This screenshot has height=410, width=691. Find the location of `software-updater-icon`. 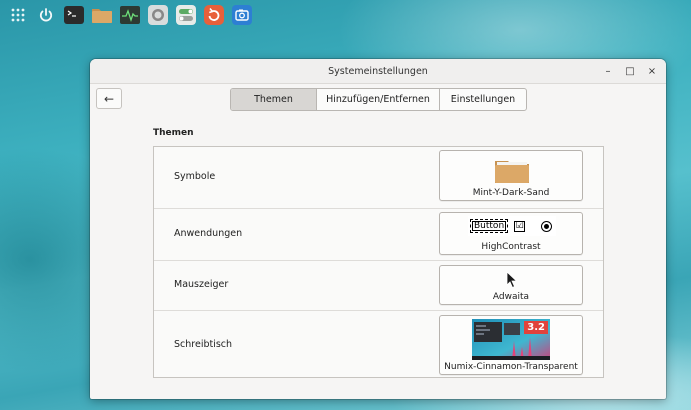

software-updater-icon is located at coordinates (214, 15).